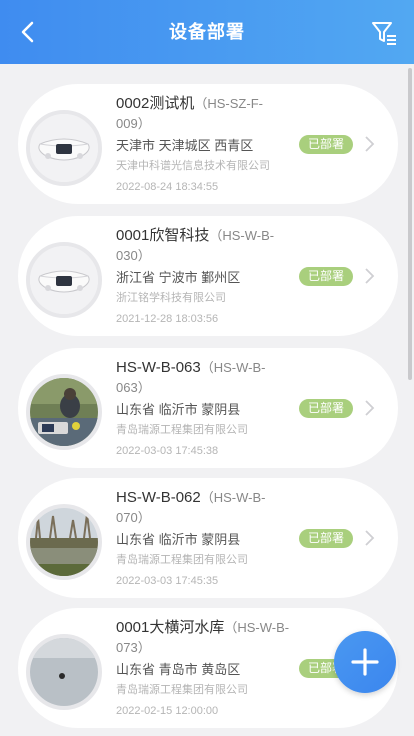 This screenshot has height=736, width=414. I want to click on device-name: HS-W-B-062, so click(158, 497).